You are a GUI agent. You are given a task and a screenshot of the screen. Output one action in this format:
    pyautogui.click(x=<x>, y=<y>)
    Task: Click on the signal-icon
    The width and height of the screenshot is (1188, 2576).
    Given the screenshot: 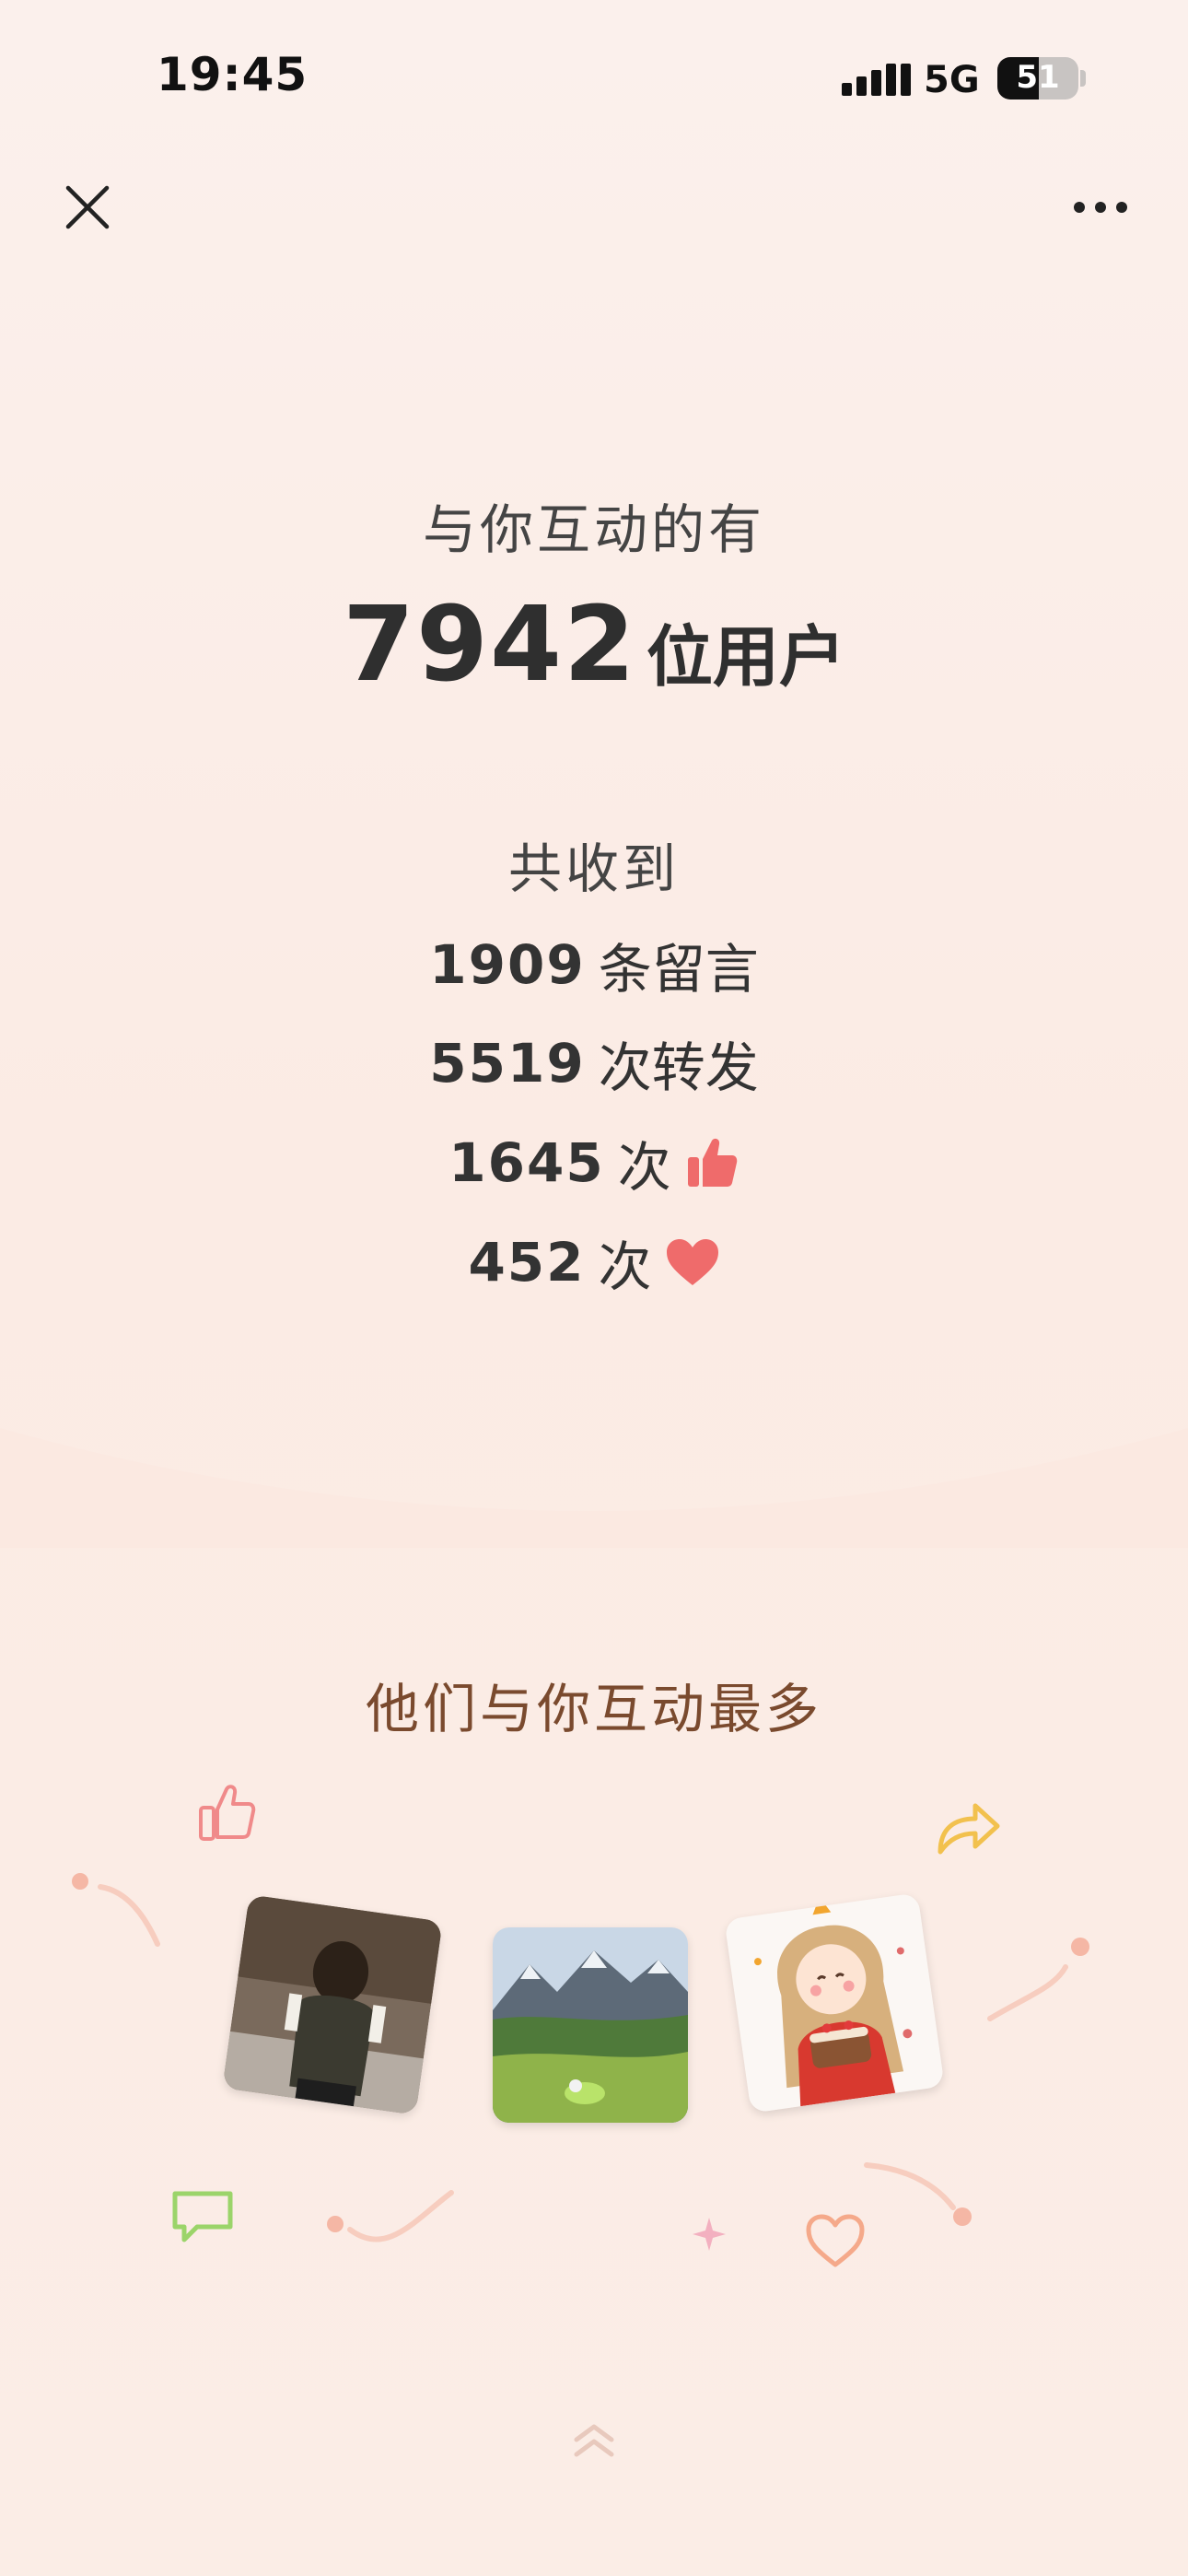 What is the action you would take?
    pyautogui.click(x=876, y=80)
    